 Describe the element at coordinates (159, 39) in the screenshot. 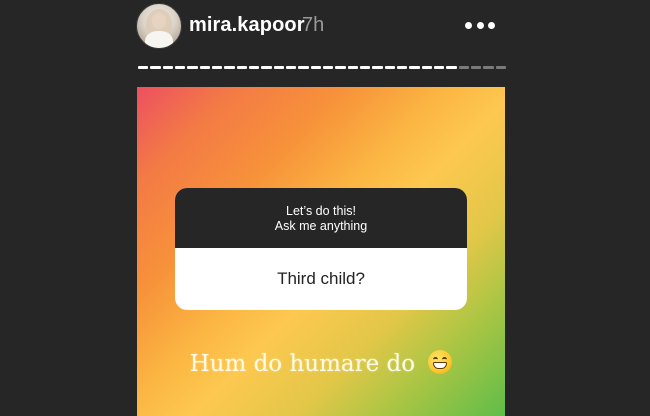

I see `avatar-body` at that location.